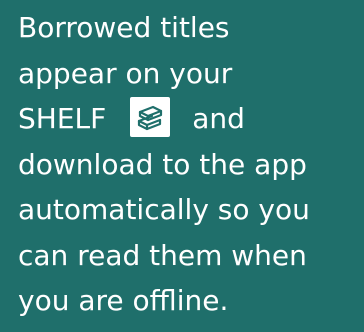 This screenshot has width=364, height=332. What do you see at coordinates (218, 118) in the screenshot?
I see `line3-continuation: and` at bounding box center [218, 118].